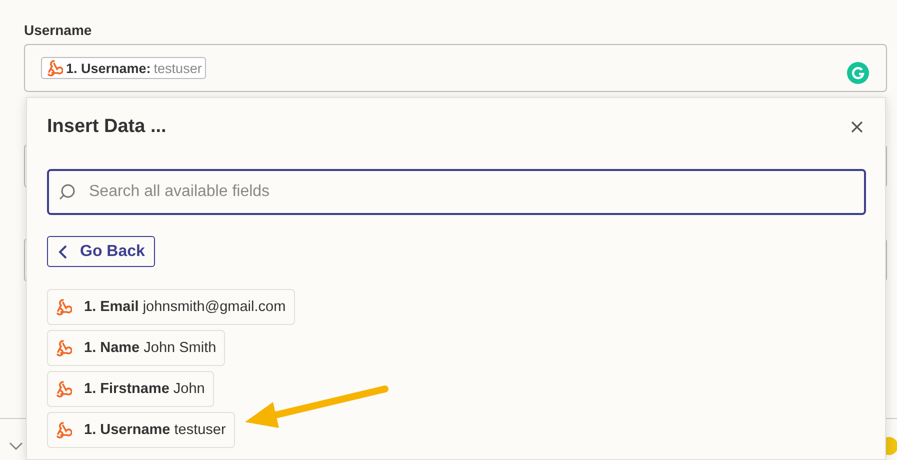  I want to click on field-label: Username, so click(58, 30).